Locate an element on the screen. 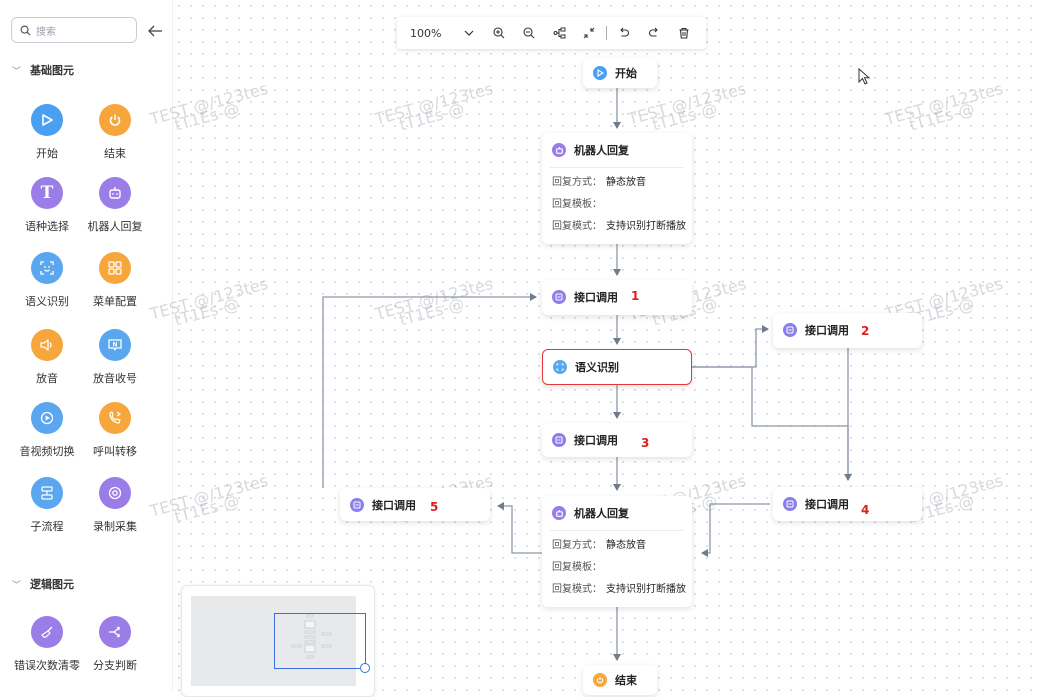  node-robot-reply-2: 机器人回复 回复方式： 静态放音 回复模板： 回复模式： 支持识别打断播放 is located at coordinates (617, 551).